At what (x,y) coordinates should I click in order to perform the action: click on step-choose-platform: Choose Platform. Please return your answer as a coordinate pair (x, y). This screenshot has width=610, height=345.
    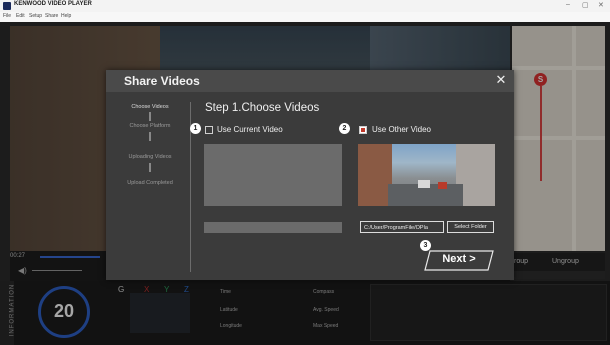
    Looking at the image, I should click on (150, 126).